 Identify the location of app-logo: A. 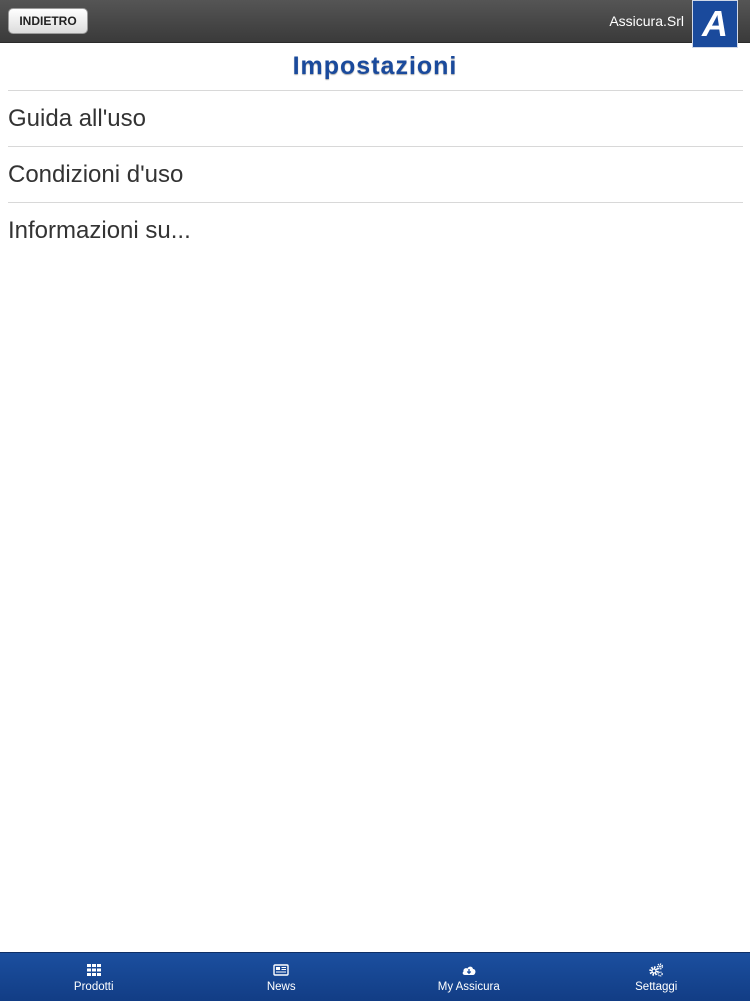
(715, 24).